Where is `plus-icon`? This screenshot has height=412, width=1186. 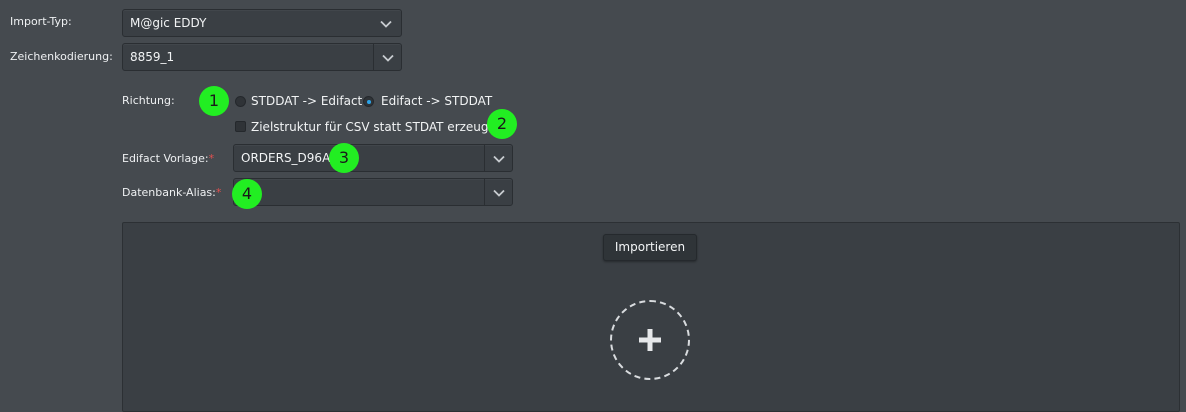 plus-icon is located at coordinates (650, 340).